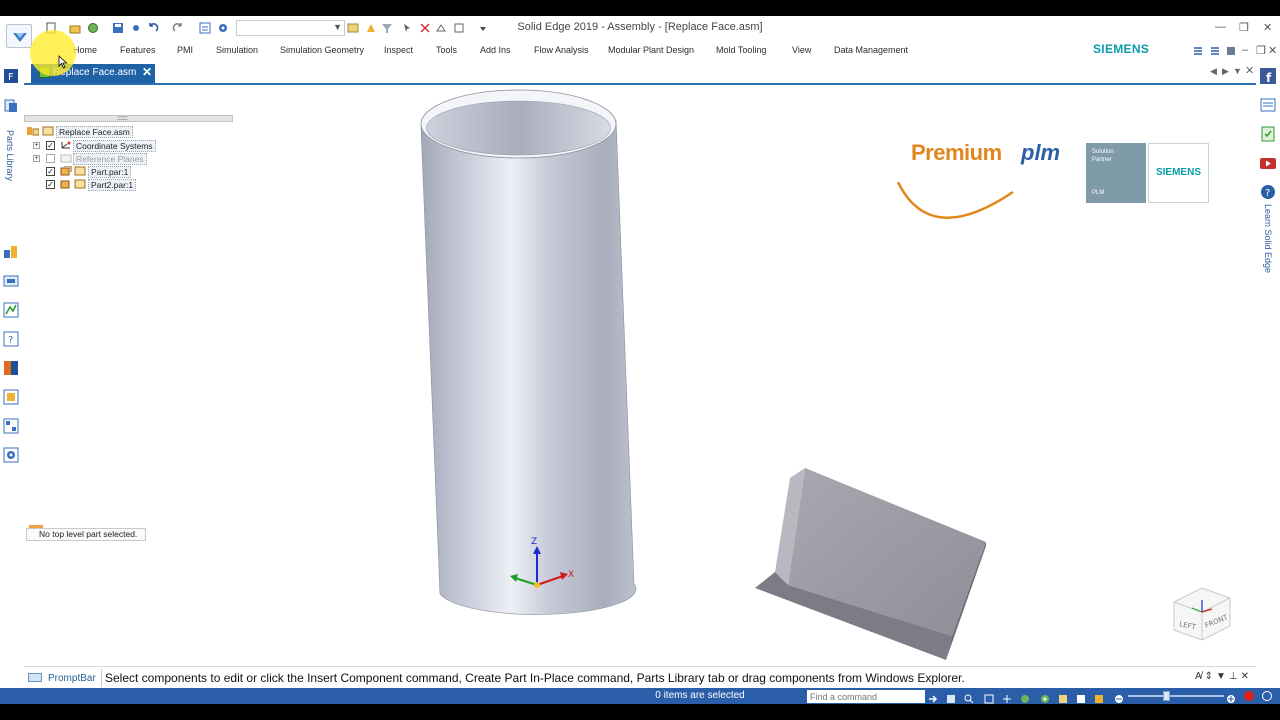 Image resolution: width=1280 pixels, height=720 pixels. What do you see at coordinates (700, 695) in the screenshot?
I see `selection-count: 0 items are selected` at bounding box center [700, 695].